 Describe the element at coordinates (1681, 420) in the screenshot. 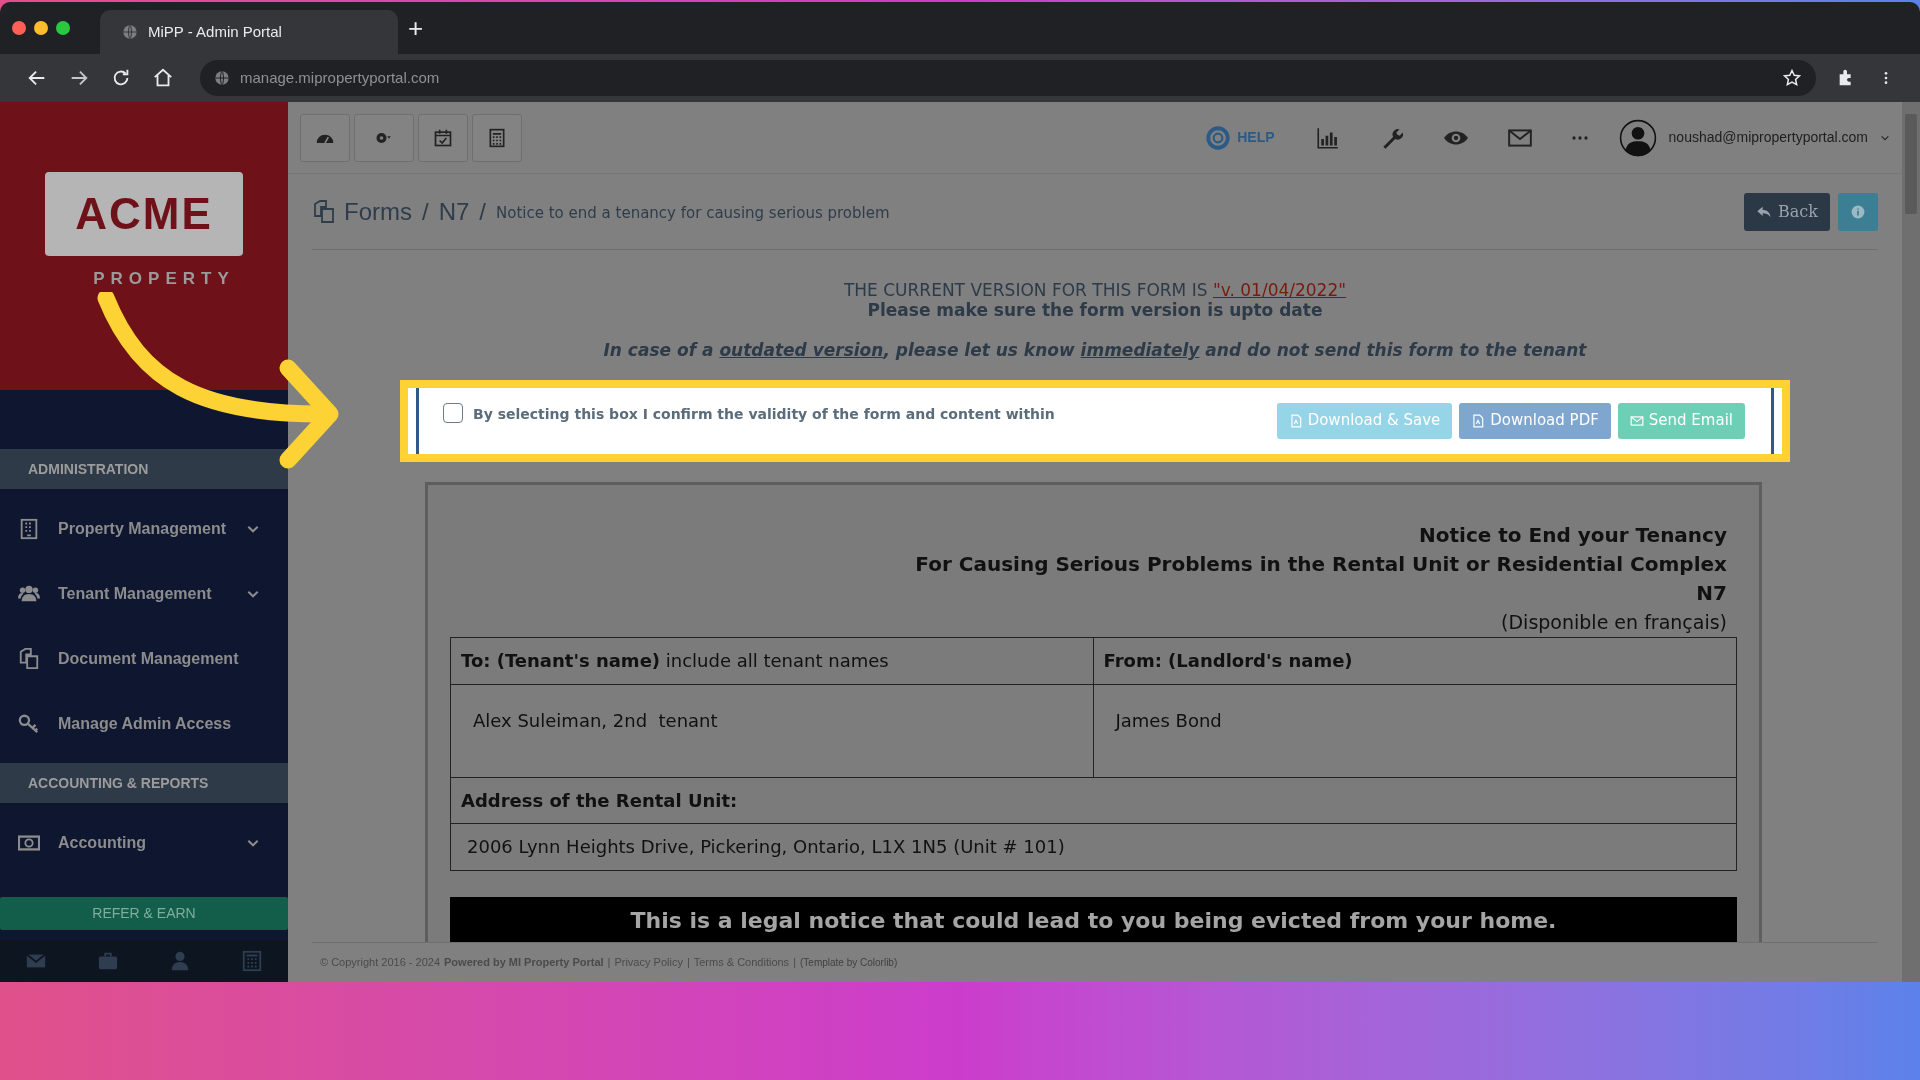

I see `send-email-button: Send Email` at that location.